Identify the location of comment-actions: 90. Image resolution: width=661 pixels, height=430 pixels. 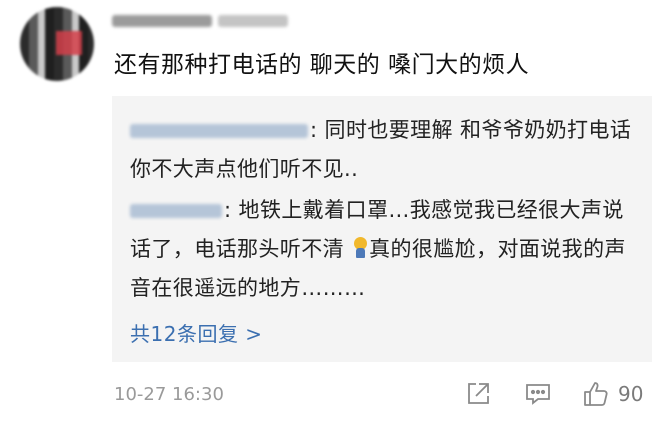
(552, 394).